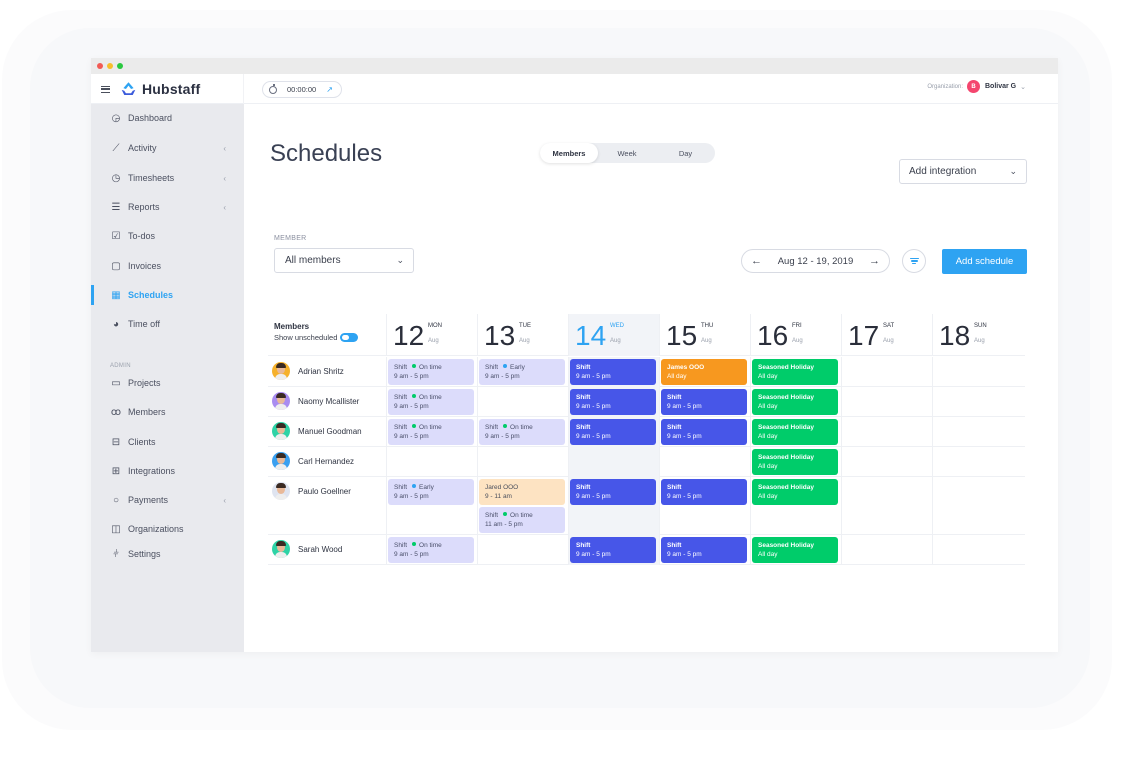 The image size is (1148, 771). Describe the element at coordinates (704, 335) in the screenshot. I see `day-header-thu: 15 THU Aug` at that location.